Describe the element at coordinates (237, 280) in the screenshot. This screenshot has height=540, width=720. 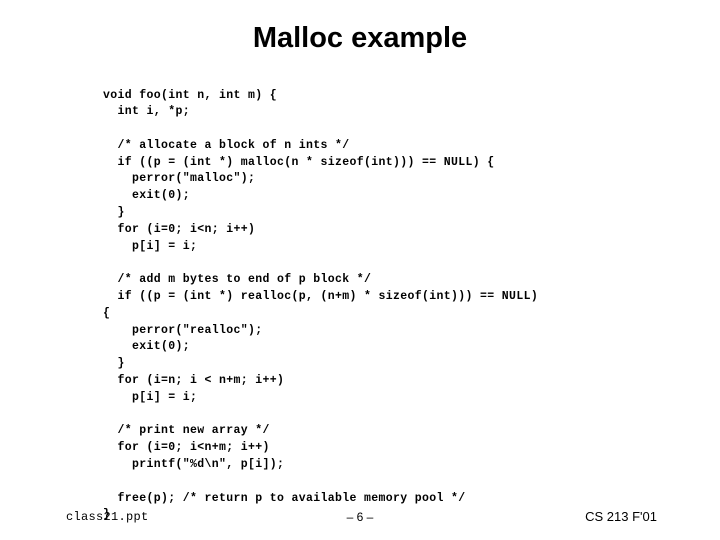
I see `code-line: /* add m bytes to end of p block */` at that location.